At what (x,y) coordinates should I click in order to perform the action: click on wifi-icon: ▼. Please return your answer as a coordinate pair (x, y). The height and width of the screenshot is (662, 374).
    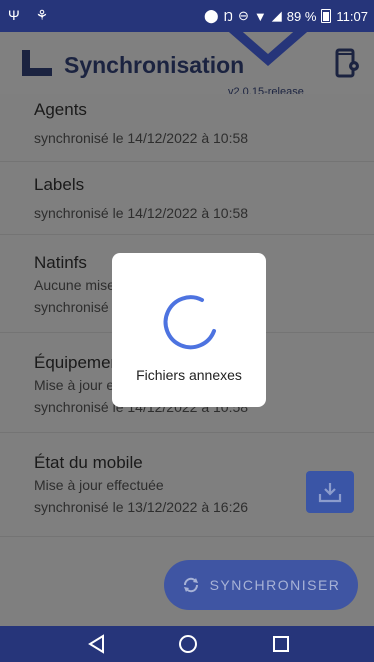
    Looking at the image, I should click on (260, 16).